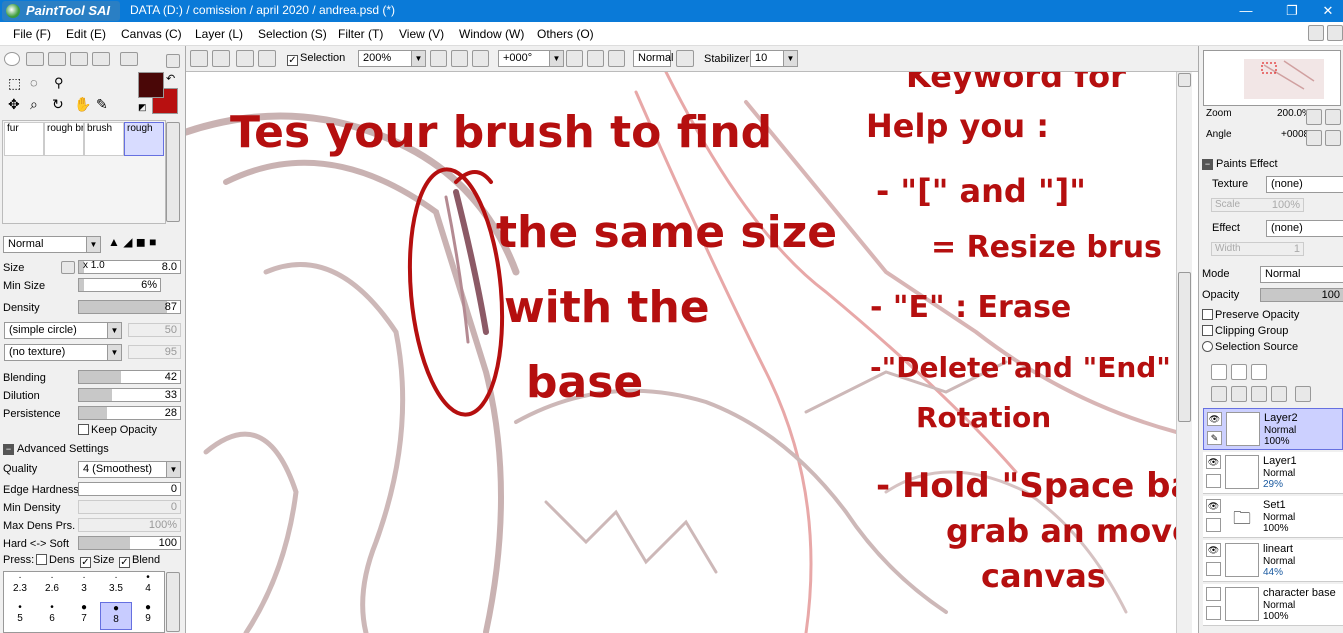 The image size is (1343, 633). I want to click on brush-lock-icon: ✎, so click(1214, 438).